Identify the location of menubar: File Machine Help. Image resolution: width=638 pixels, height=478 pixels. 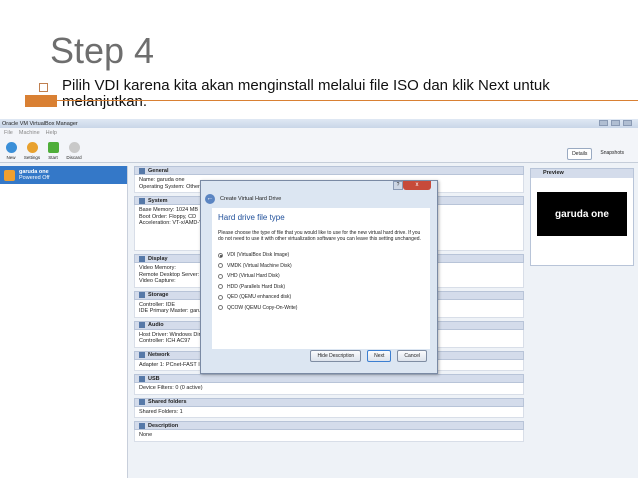
(319, 132).